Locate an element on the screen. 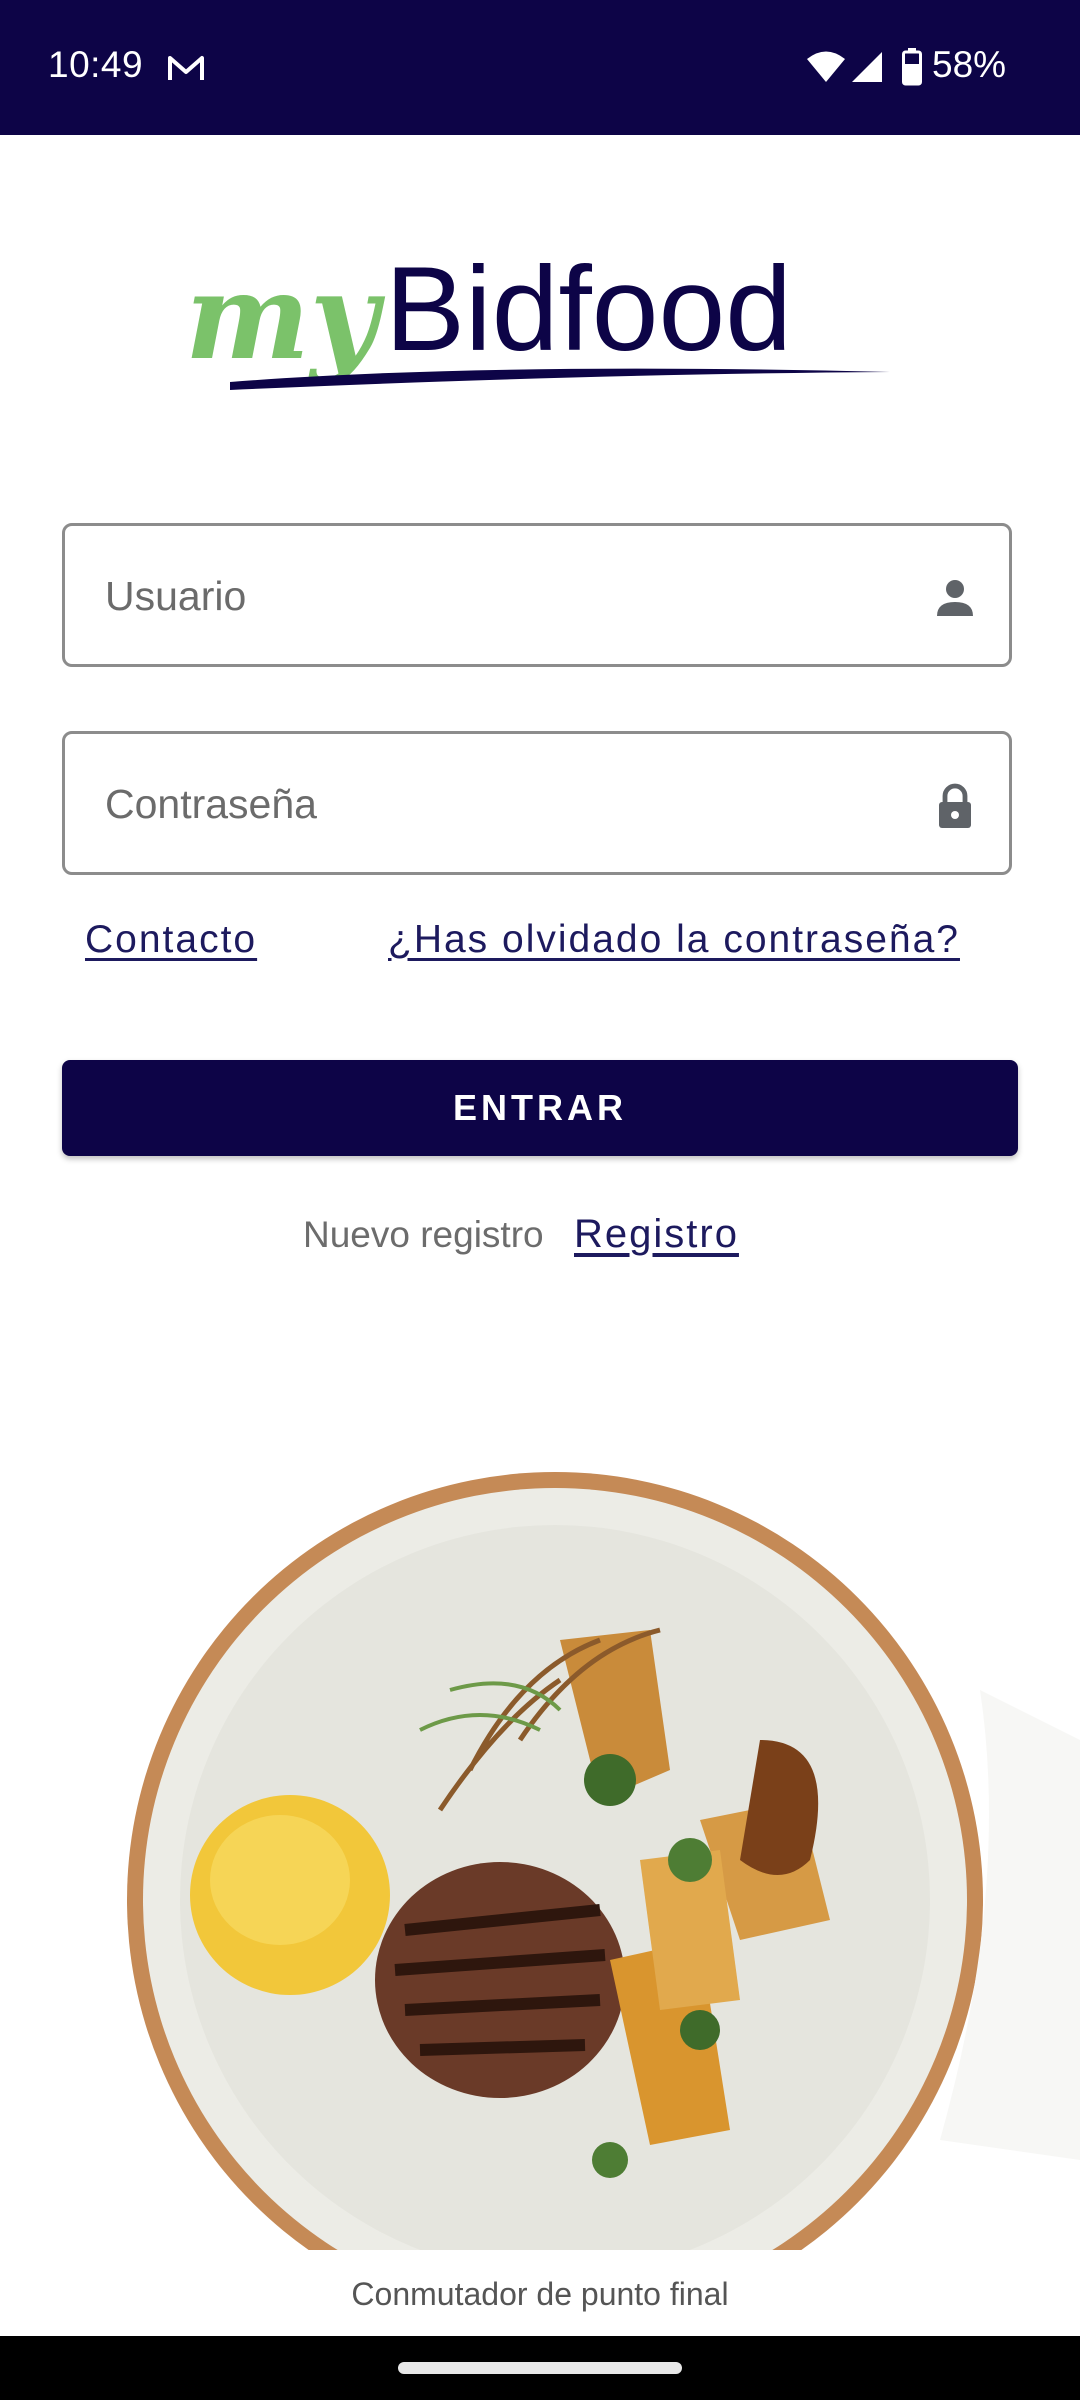 The image size is (1080, 2400). wifi-icon is located at coordinates (826, 66).